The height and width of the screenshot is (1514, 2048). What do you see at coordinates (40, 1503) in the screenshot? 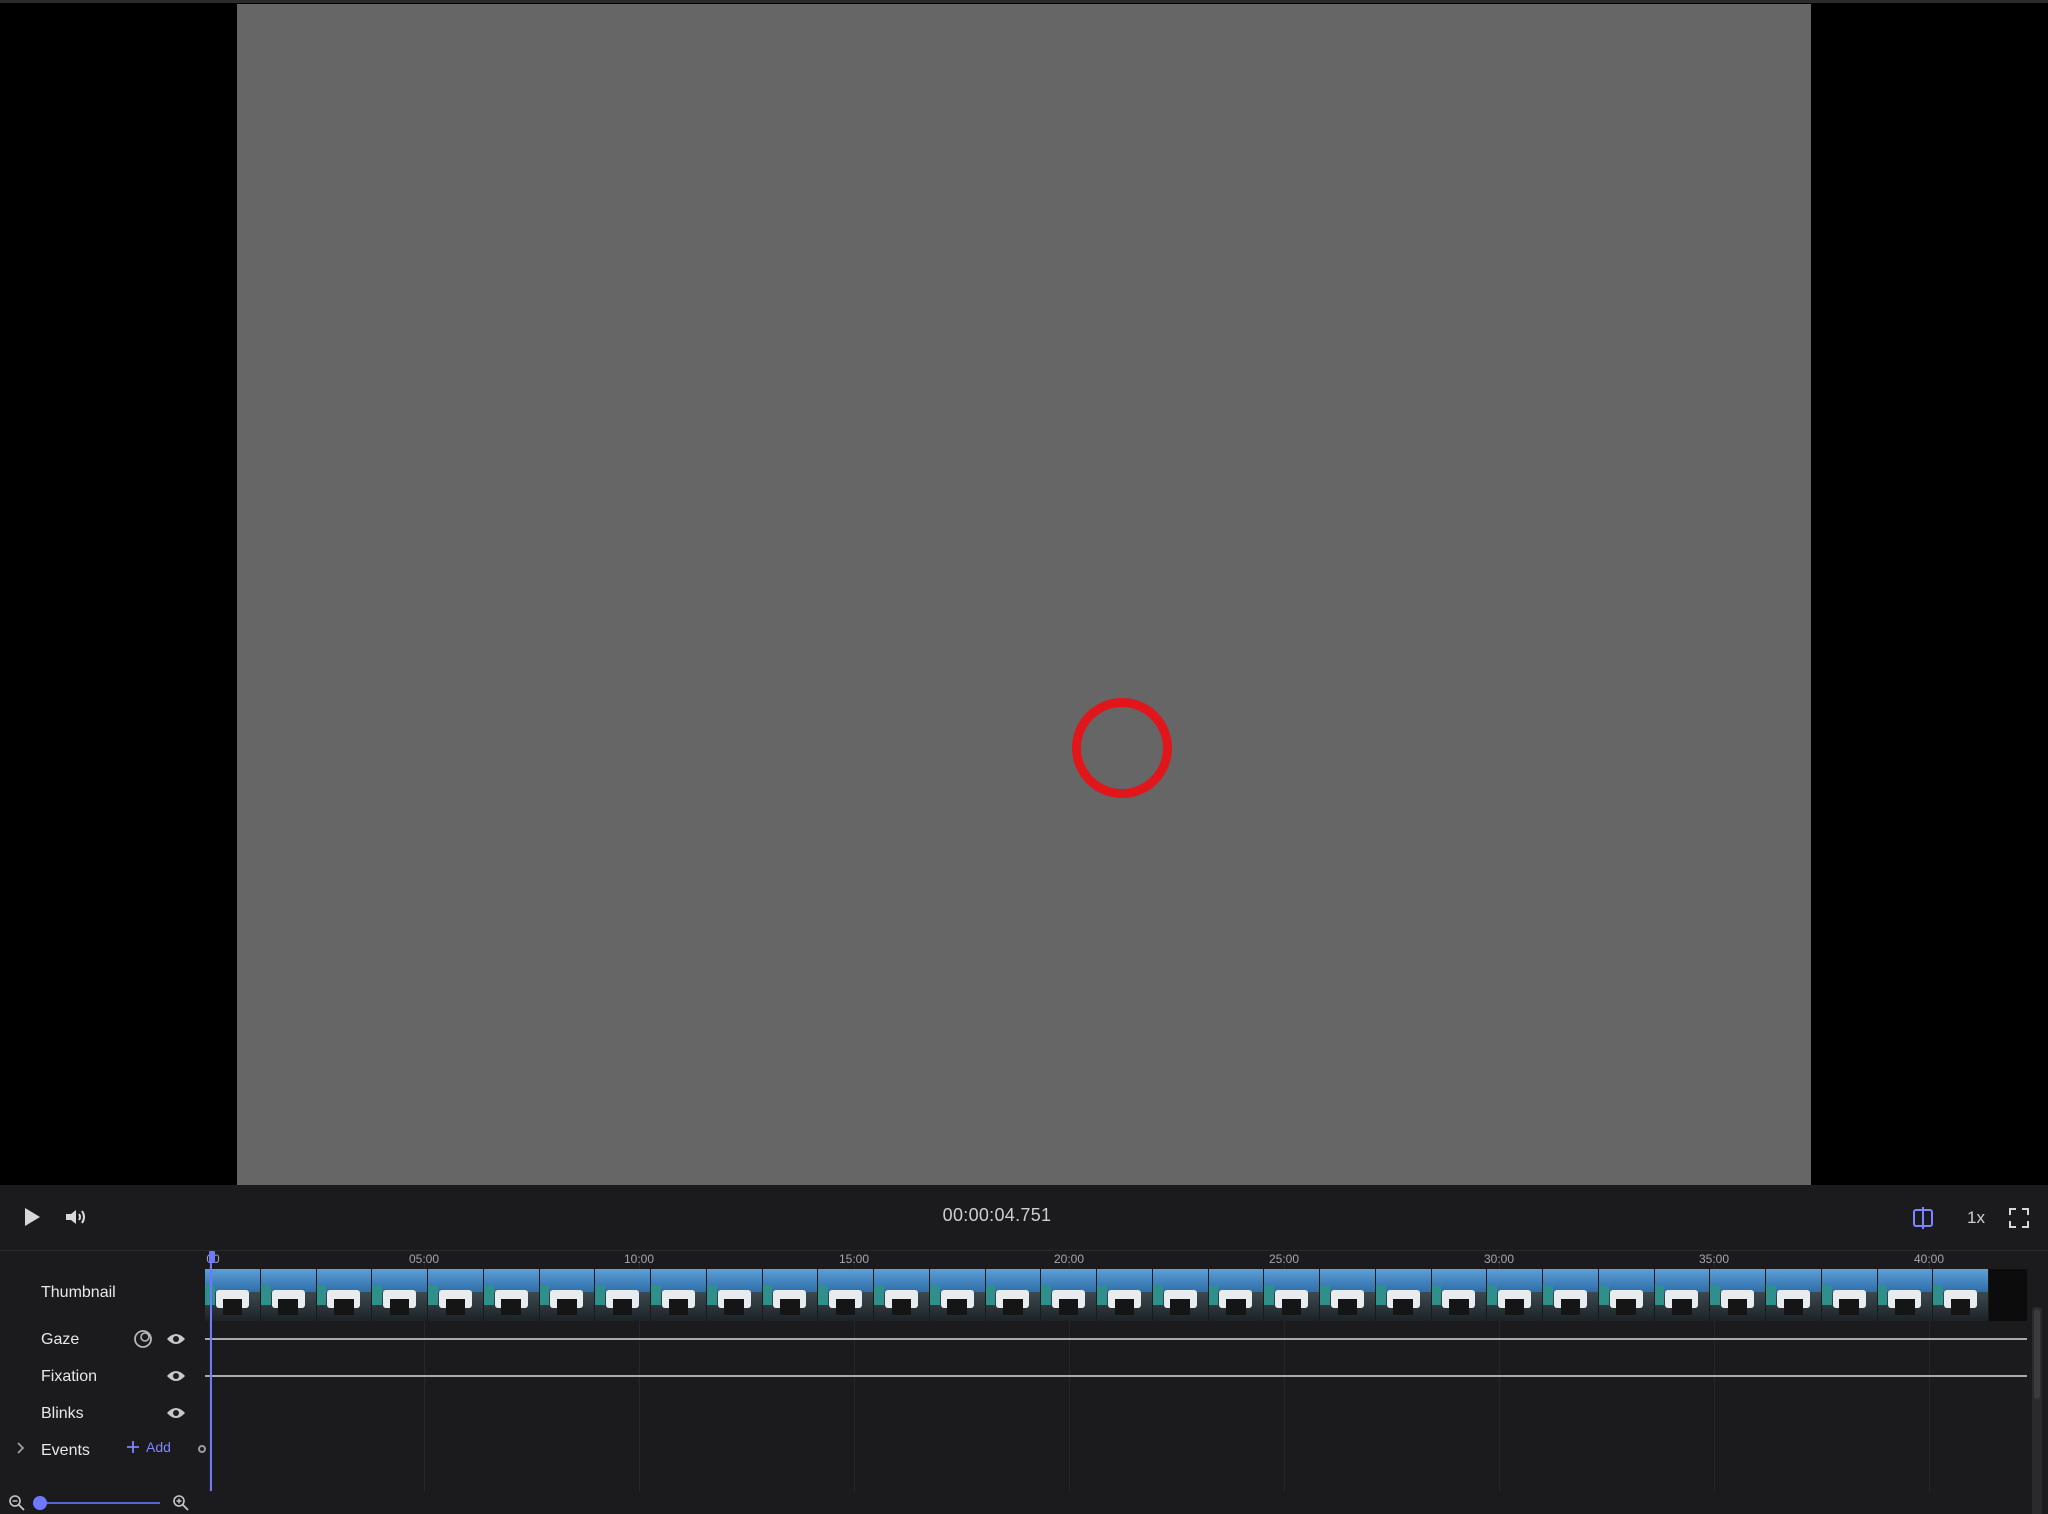
I see `zoom-slider-thumb` at bounding box center [40, 1503].